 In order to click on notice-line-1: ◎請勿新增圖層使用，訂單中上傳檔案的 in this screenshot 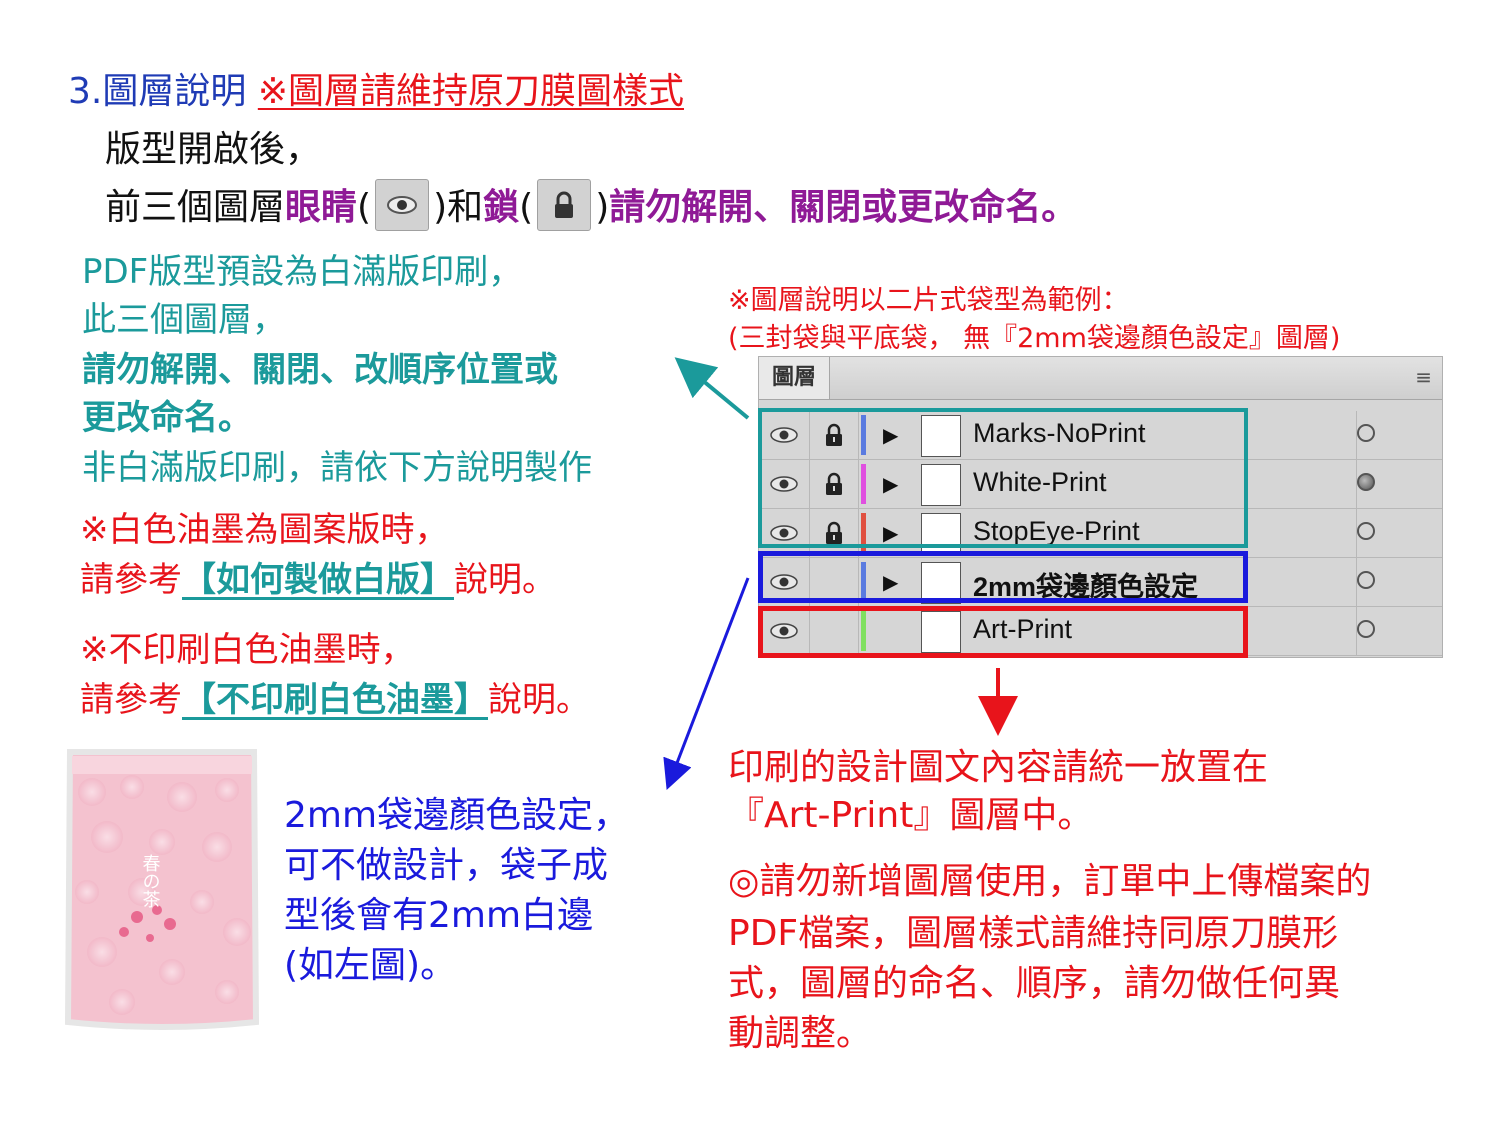, I will do `click(1050, 881)`.